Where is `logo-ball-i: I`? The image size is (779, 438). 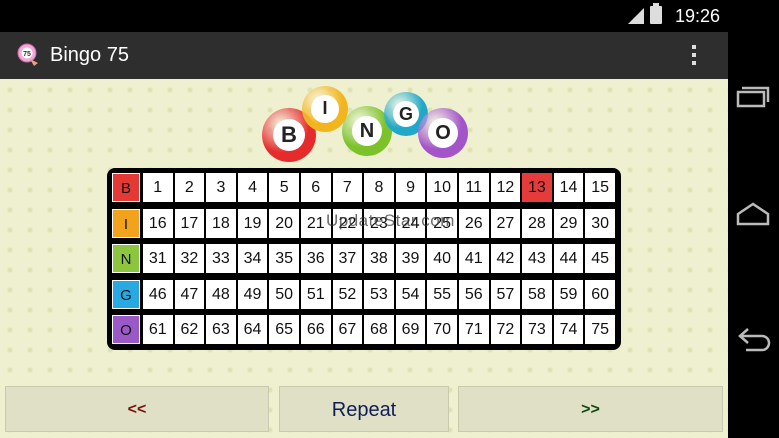
logo-ball-i: I is located at coordinates (325, 109).